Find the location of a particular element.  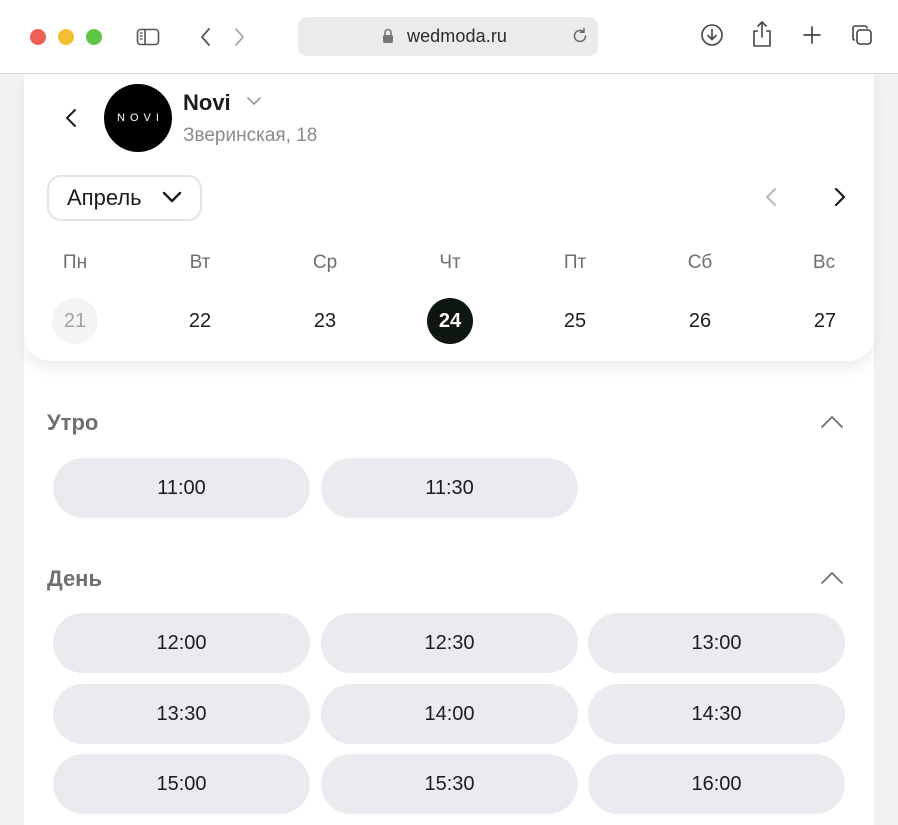

share-icon is located at coordinates (762, 34).